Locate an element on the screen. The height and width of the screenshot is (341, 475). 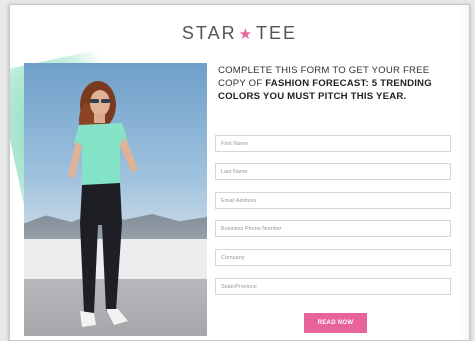
offer-line-2-bold: FASHION FORECAST: 5 TRENDING is located at coordinates (348, 83).